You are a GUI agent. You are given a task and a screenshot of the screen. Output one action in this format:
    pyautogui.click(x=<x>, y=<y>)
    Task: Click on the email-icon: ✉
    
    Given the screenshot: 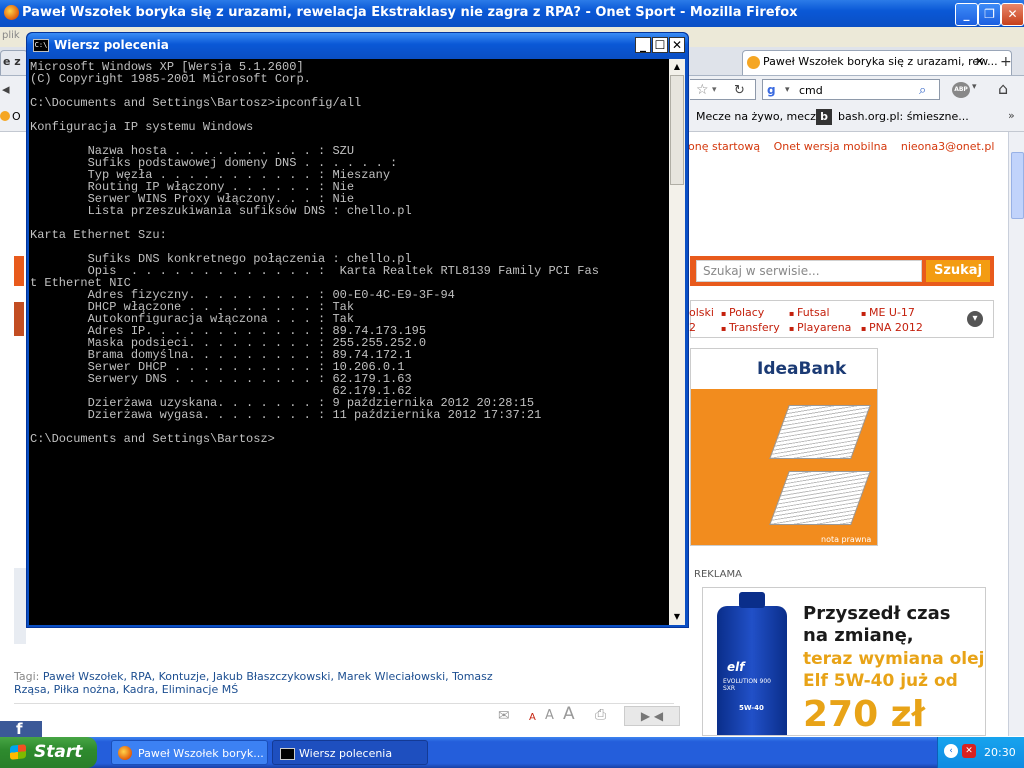 What is the action you would take?
    pyautogui.click(x=504, y=716)
    